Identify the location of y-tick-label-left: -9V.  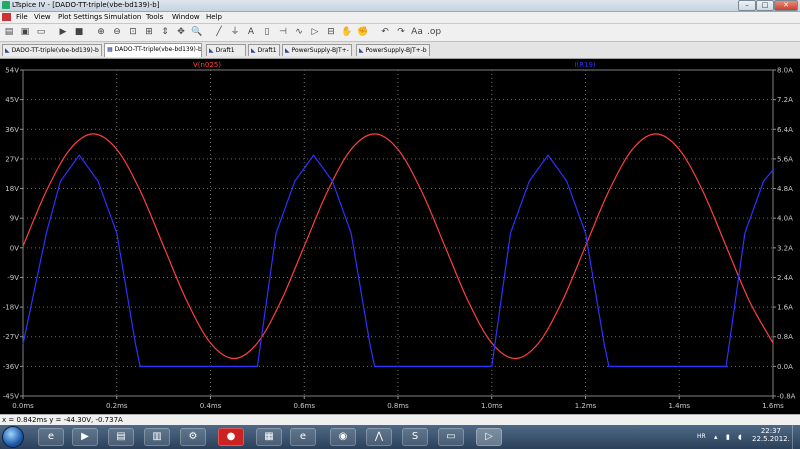
(13, 278).